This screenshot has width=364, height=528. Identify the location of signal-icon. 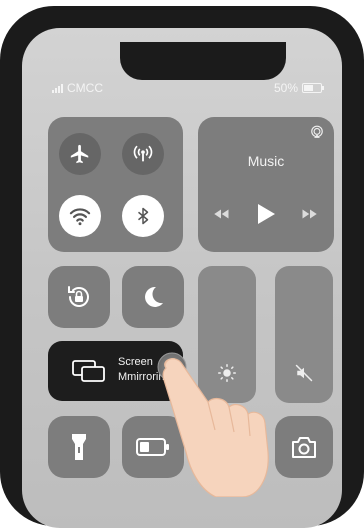
(57, 88).